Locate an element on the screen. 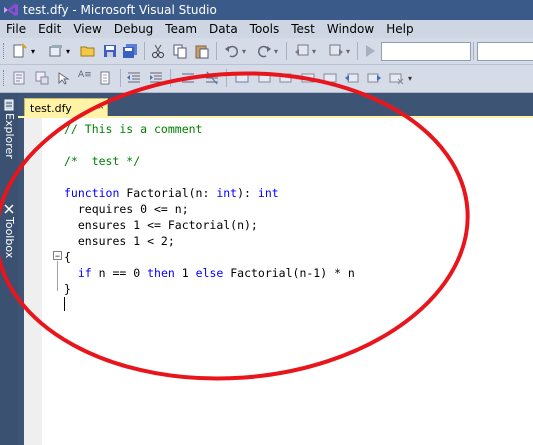  code-line: { is located at coordinates (209, 257).